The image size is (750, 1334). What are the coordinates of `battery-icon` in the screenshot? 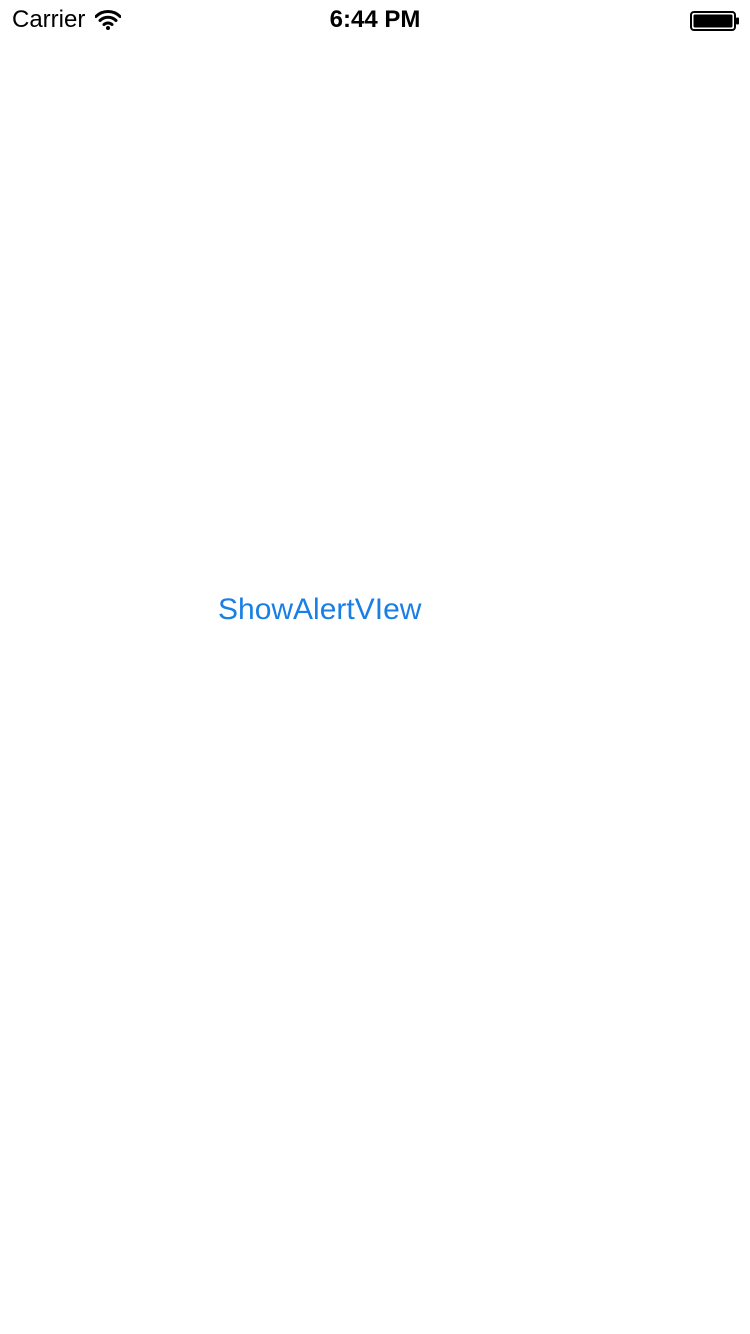 It's located at (714, 21).